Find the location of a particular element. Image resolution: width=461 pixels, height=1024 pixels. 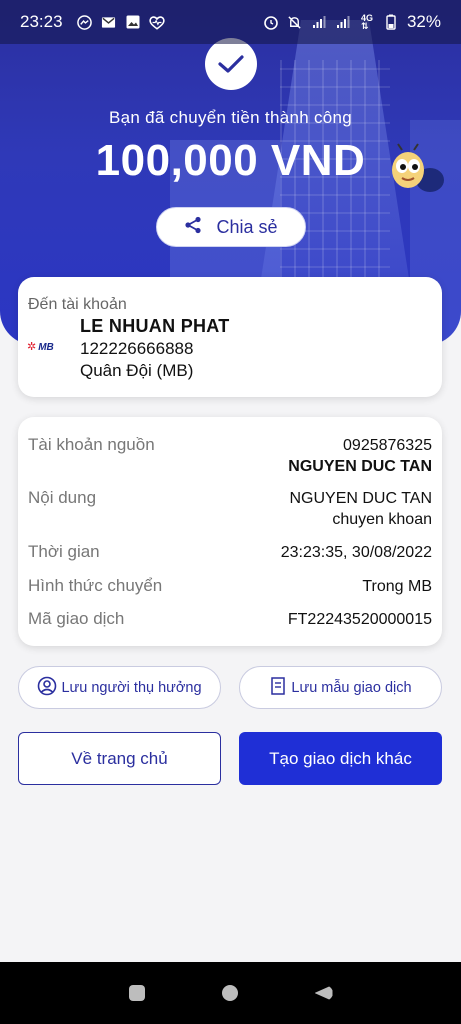

status-time: 23:23 is located at coordinates (41, 21).